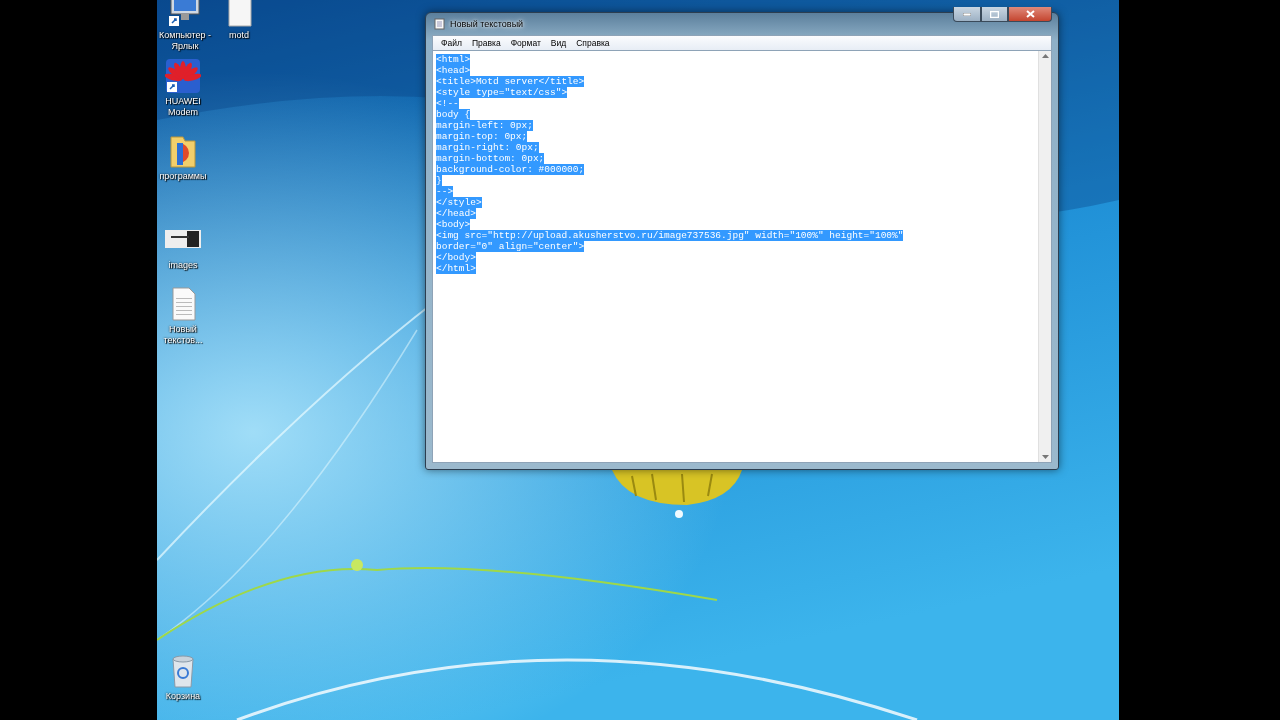  I want to click on menu-item: Справка, so click(593, 43).